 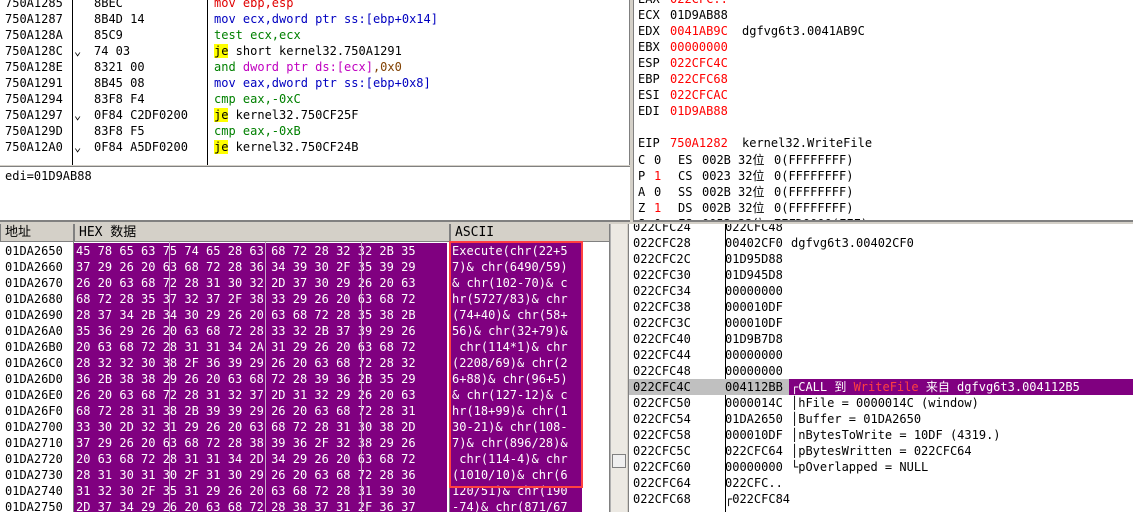 What do you see at coordinates (881, 339) in the screenshot?
I see `stack-row: 022CFC40 01D9B7D8` at bounding box center [881, 339].